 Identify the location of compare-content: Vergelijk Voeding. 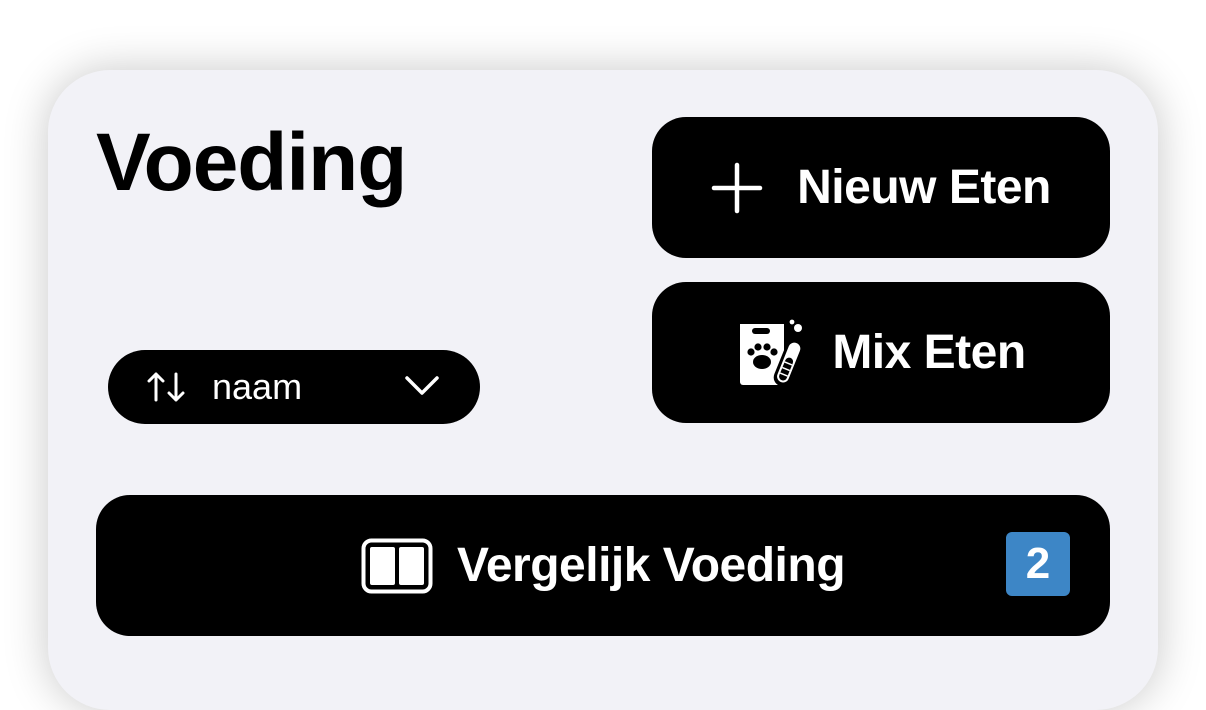
(603, 566).